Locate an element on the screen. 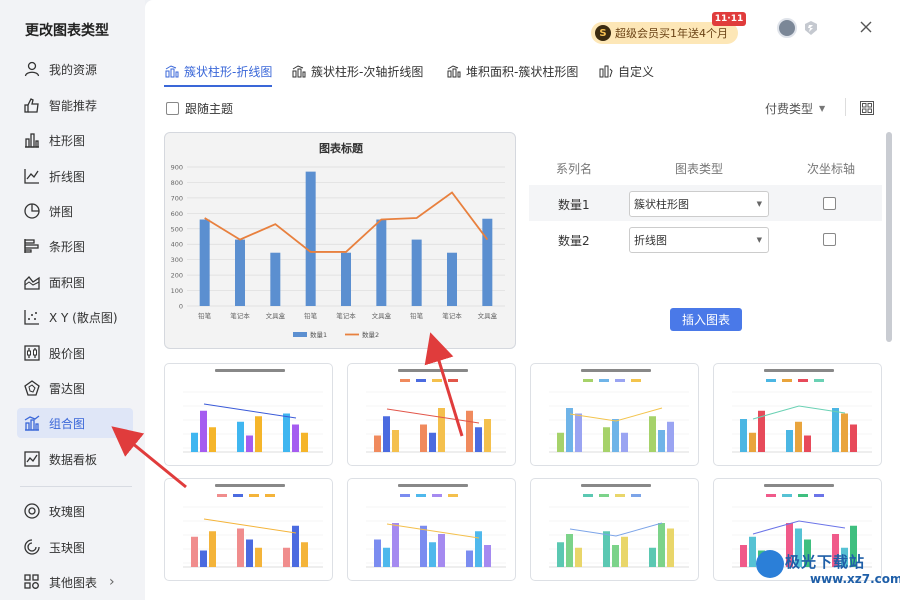 The height and width of the screenshot is (600, 900). sidebar-item: 雷达图 is located at coordinates (75, 388).